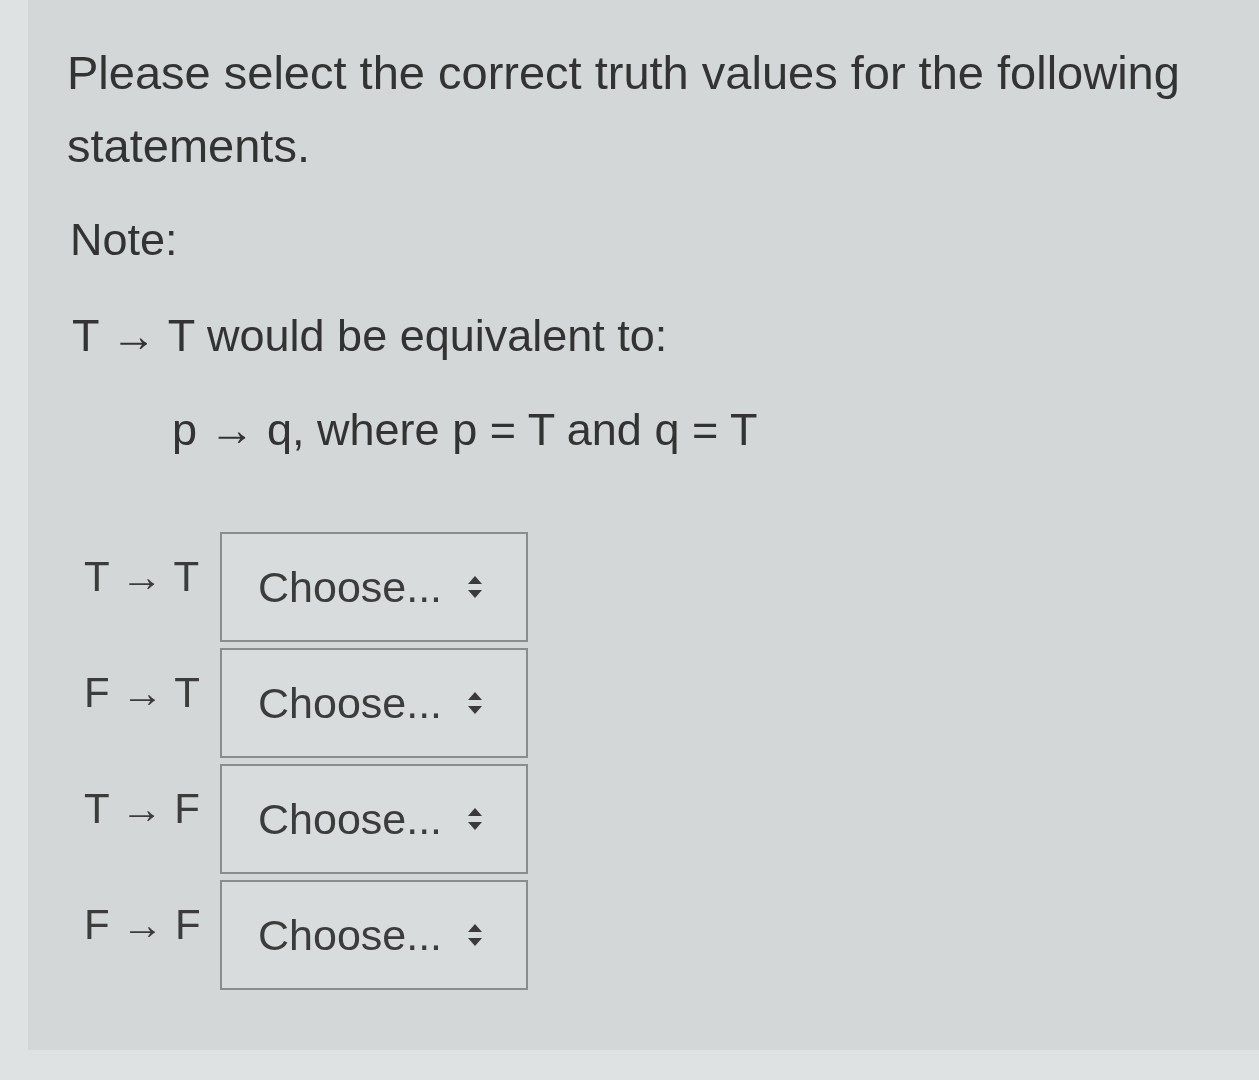 This screenshot has height=1080, width=1259. Describe the element at coordinates (142, 693) in the screenshot. I see `statement-label: F → T` at that location.